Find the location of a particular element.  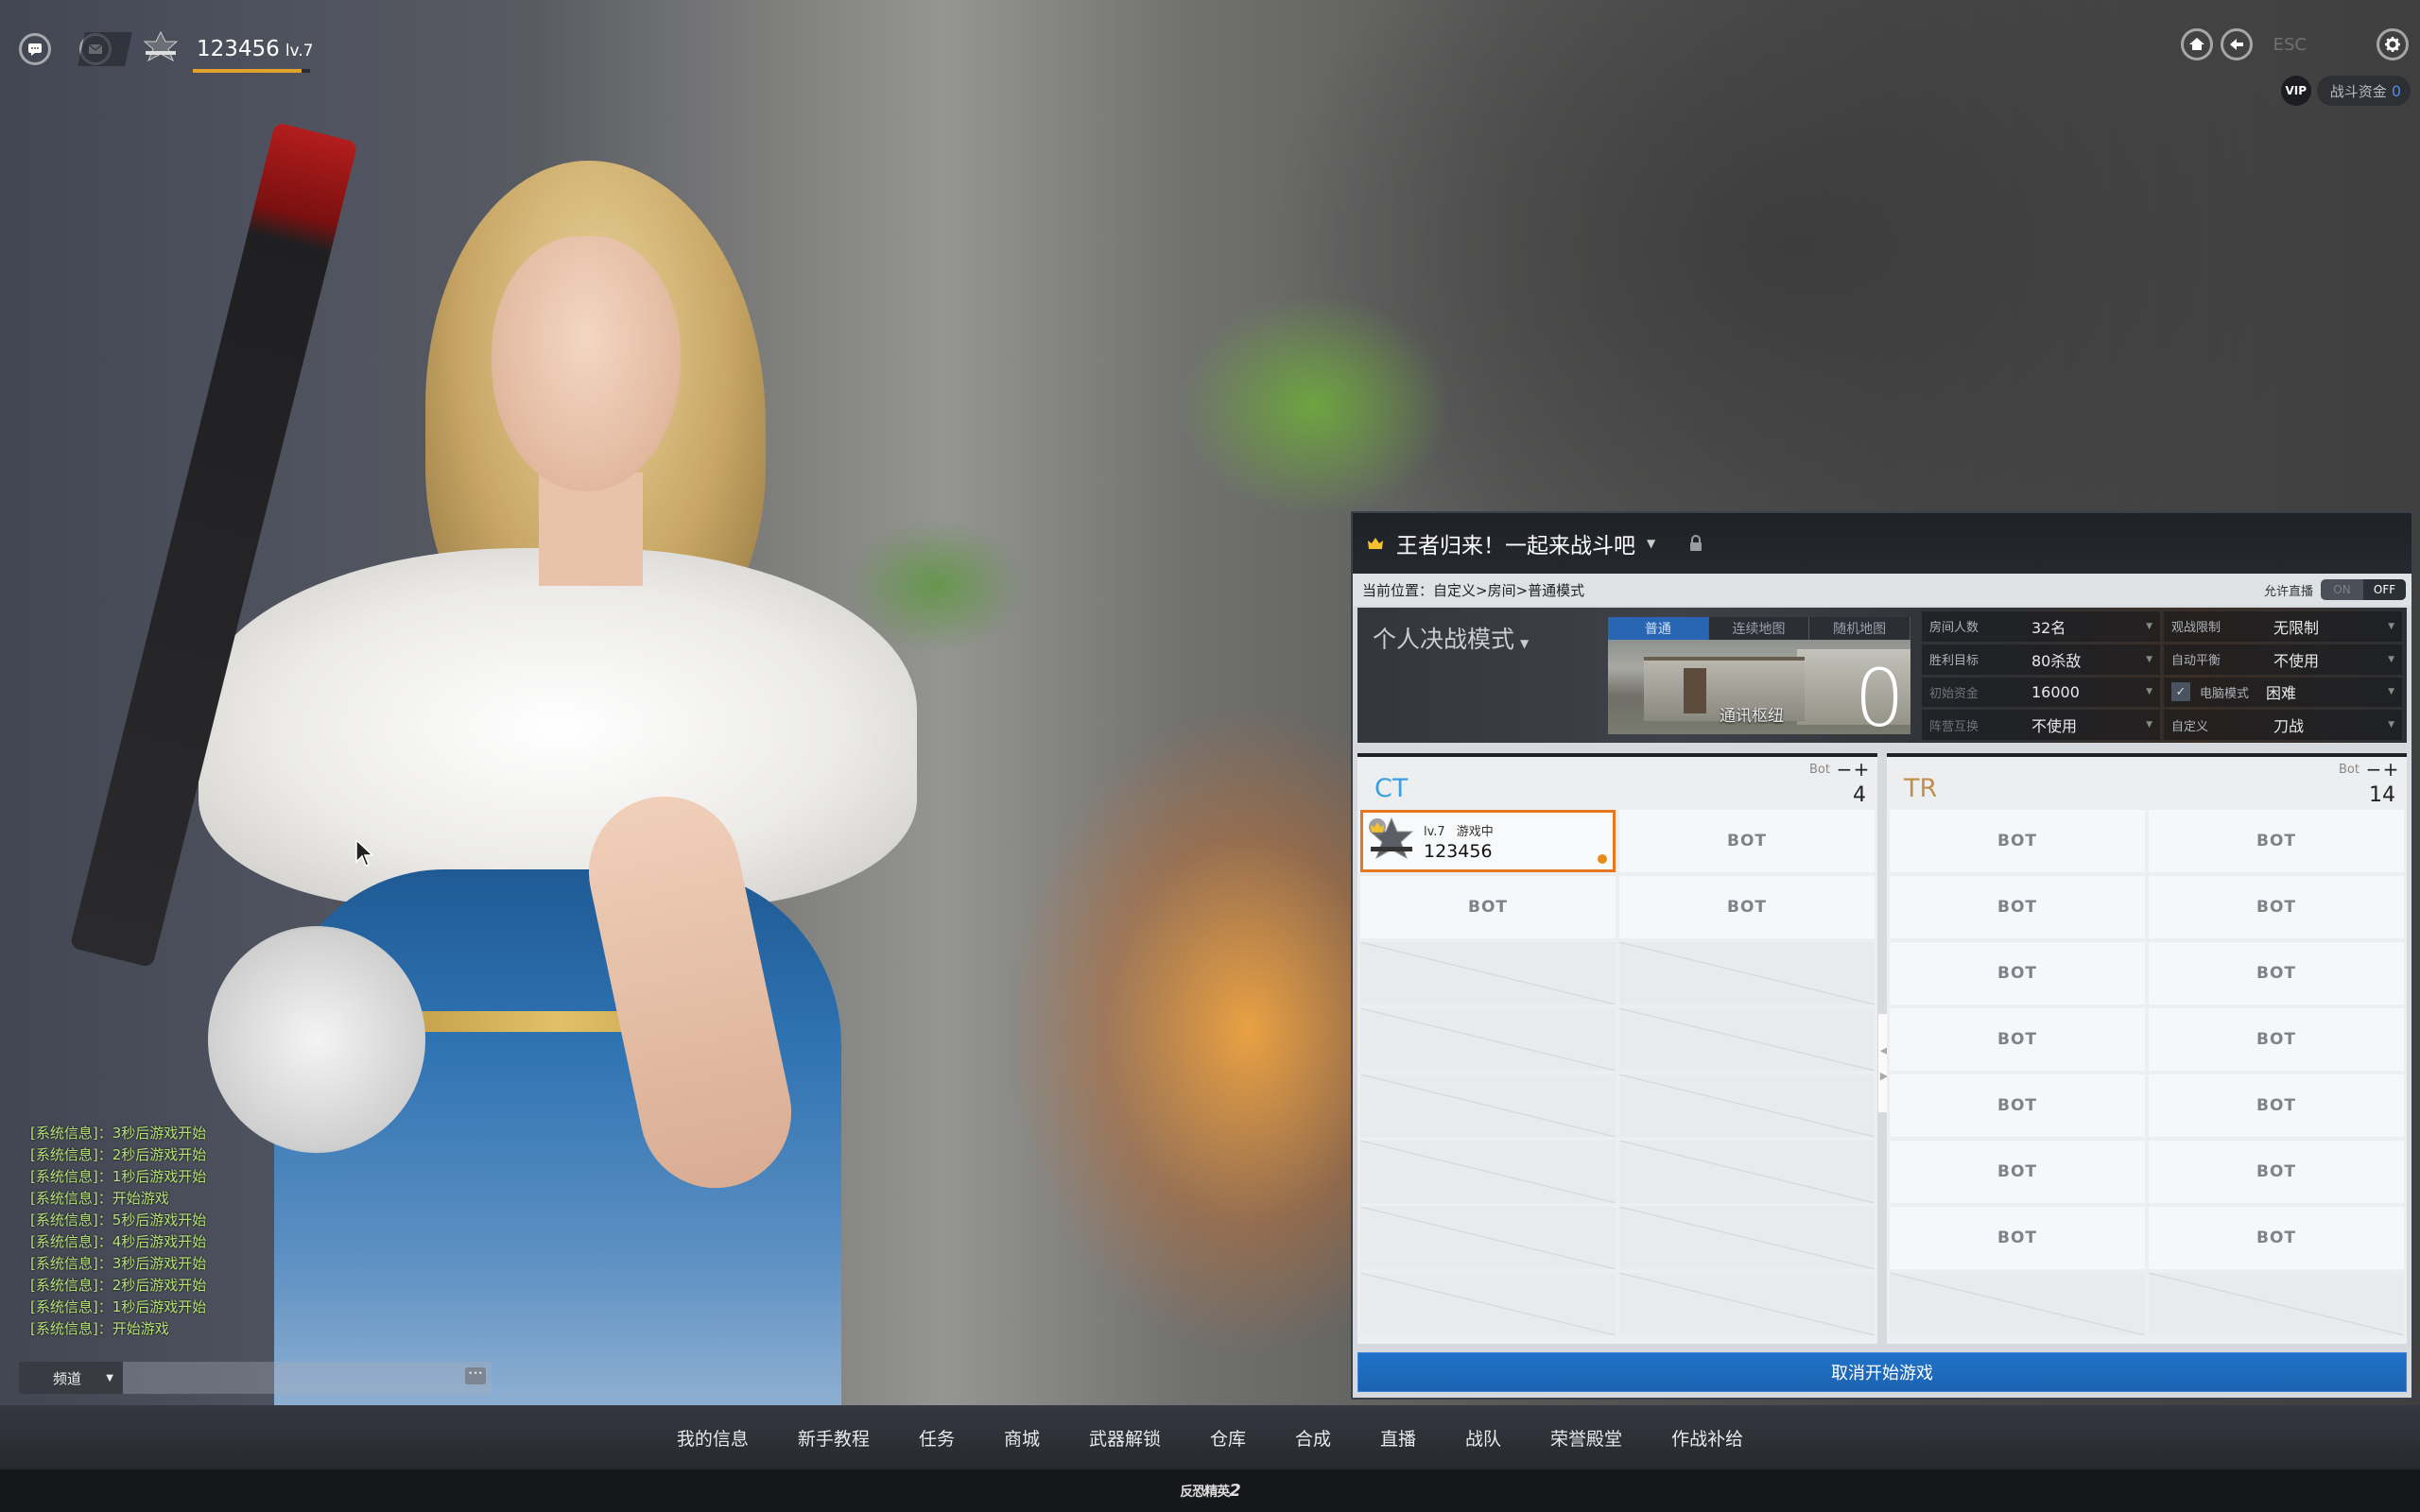

room-option: ✓ 电脑模式 困难 ▼ is located at coordinates (2283, 692).